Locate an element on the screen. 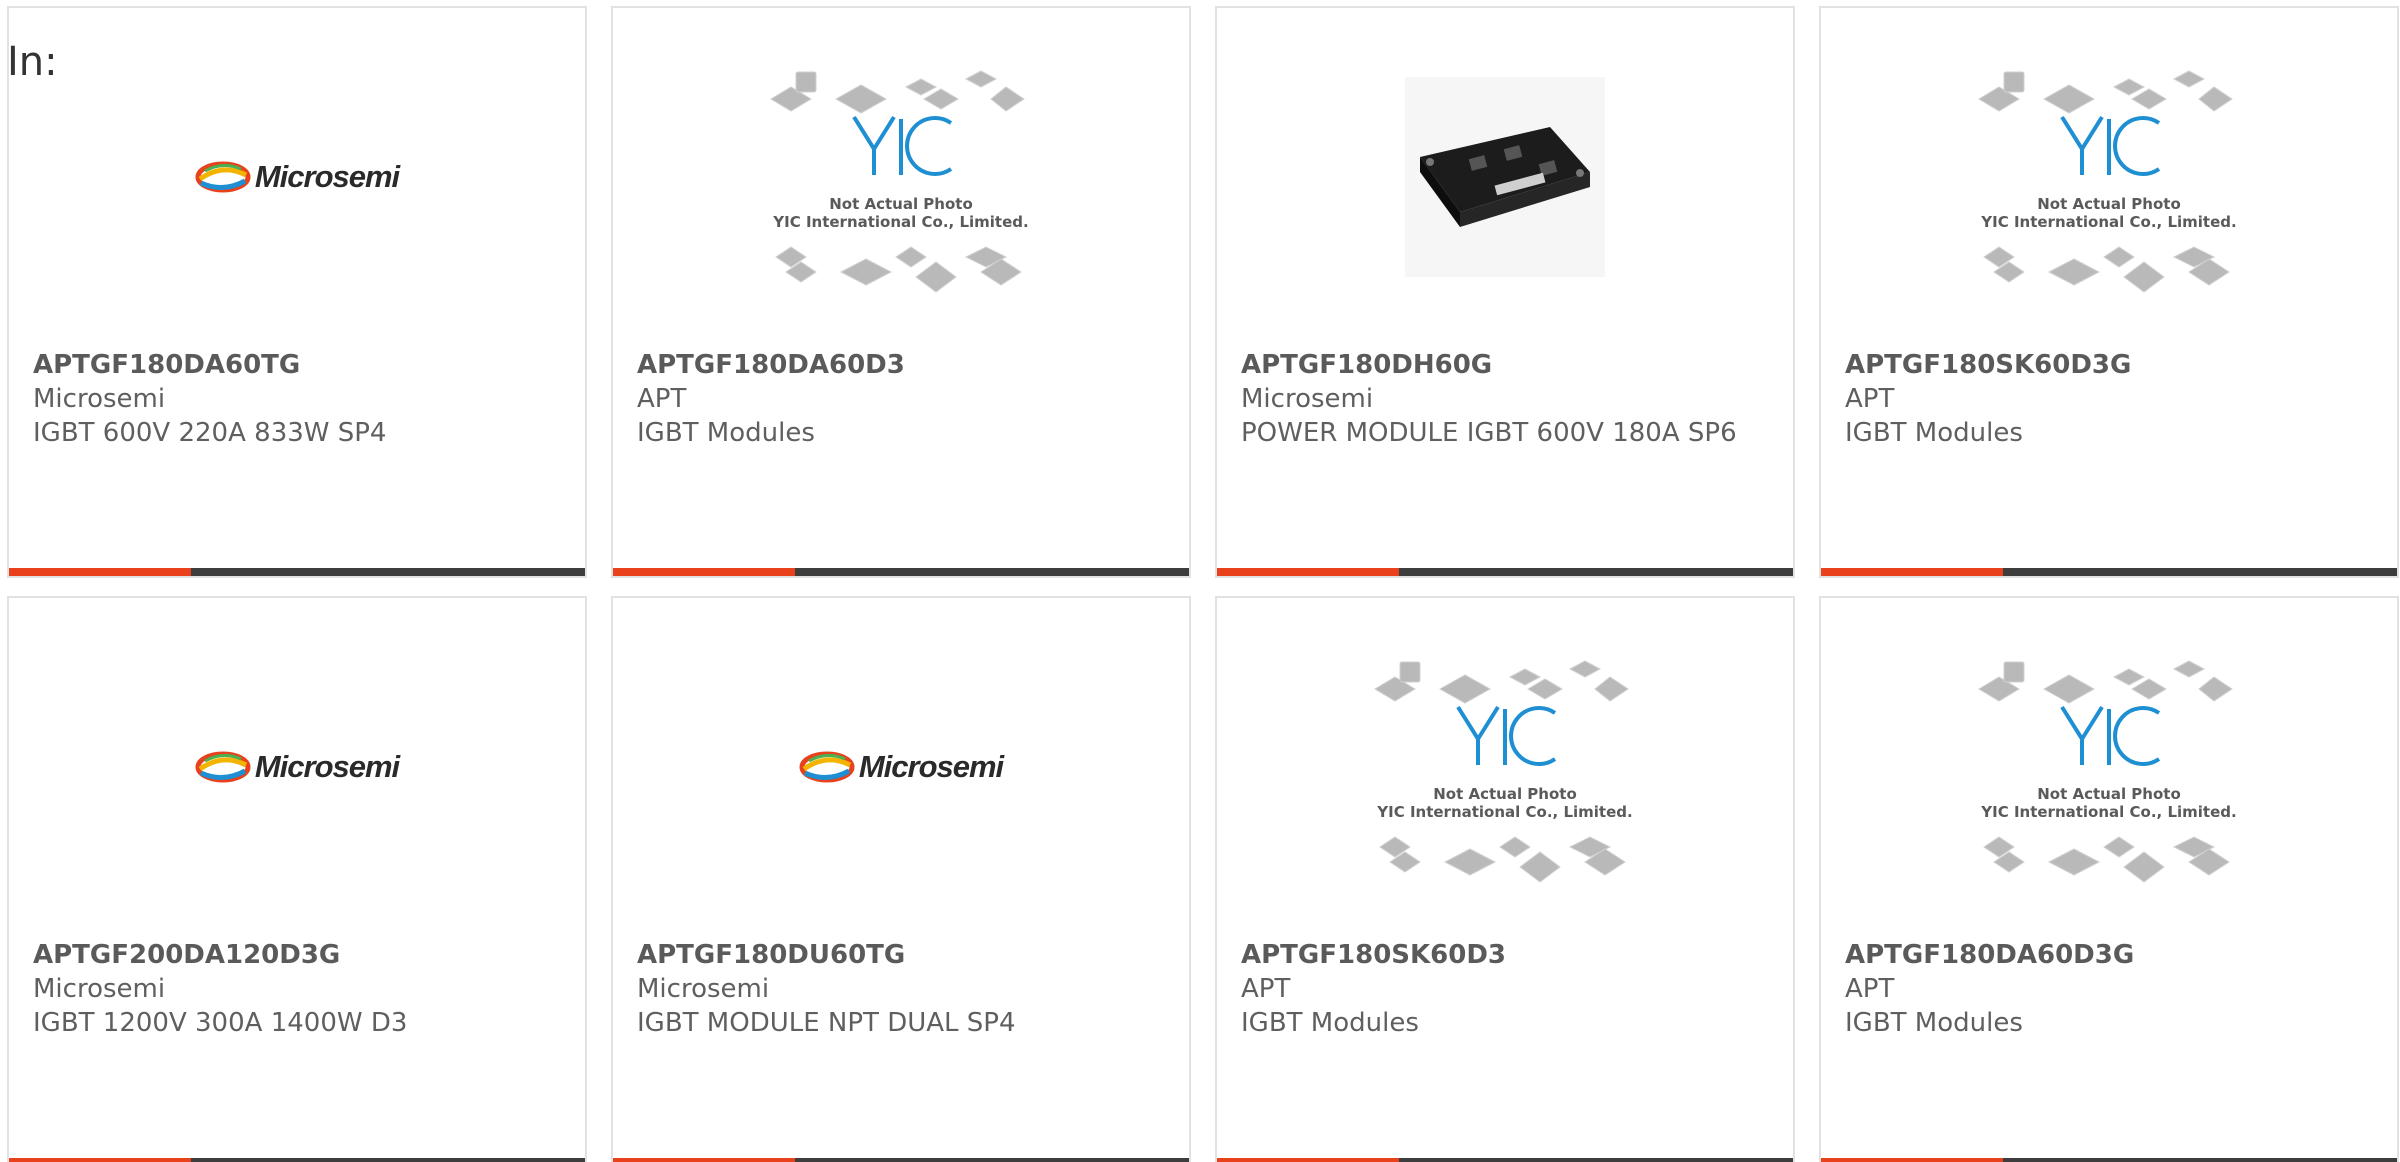 The height and width of the screenshot is (1162, 2400). product-description: IGBT 600V 220A 833W SP4 is located at coordinates (210, 433).